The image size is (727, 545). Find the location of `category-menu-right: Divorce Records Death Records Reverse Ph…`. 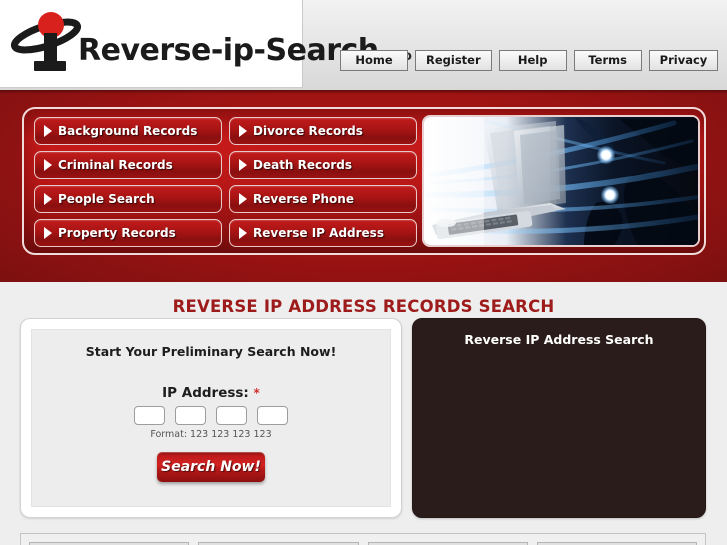

category-menu-right: Divorce Records Death Records Reverse Ph… is located at coordinates (323, 182).